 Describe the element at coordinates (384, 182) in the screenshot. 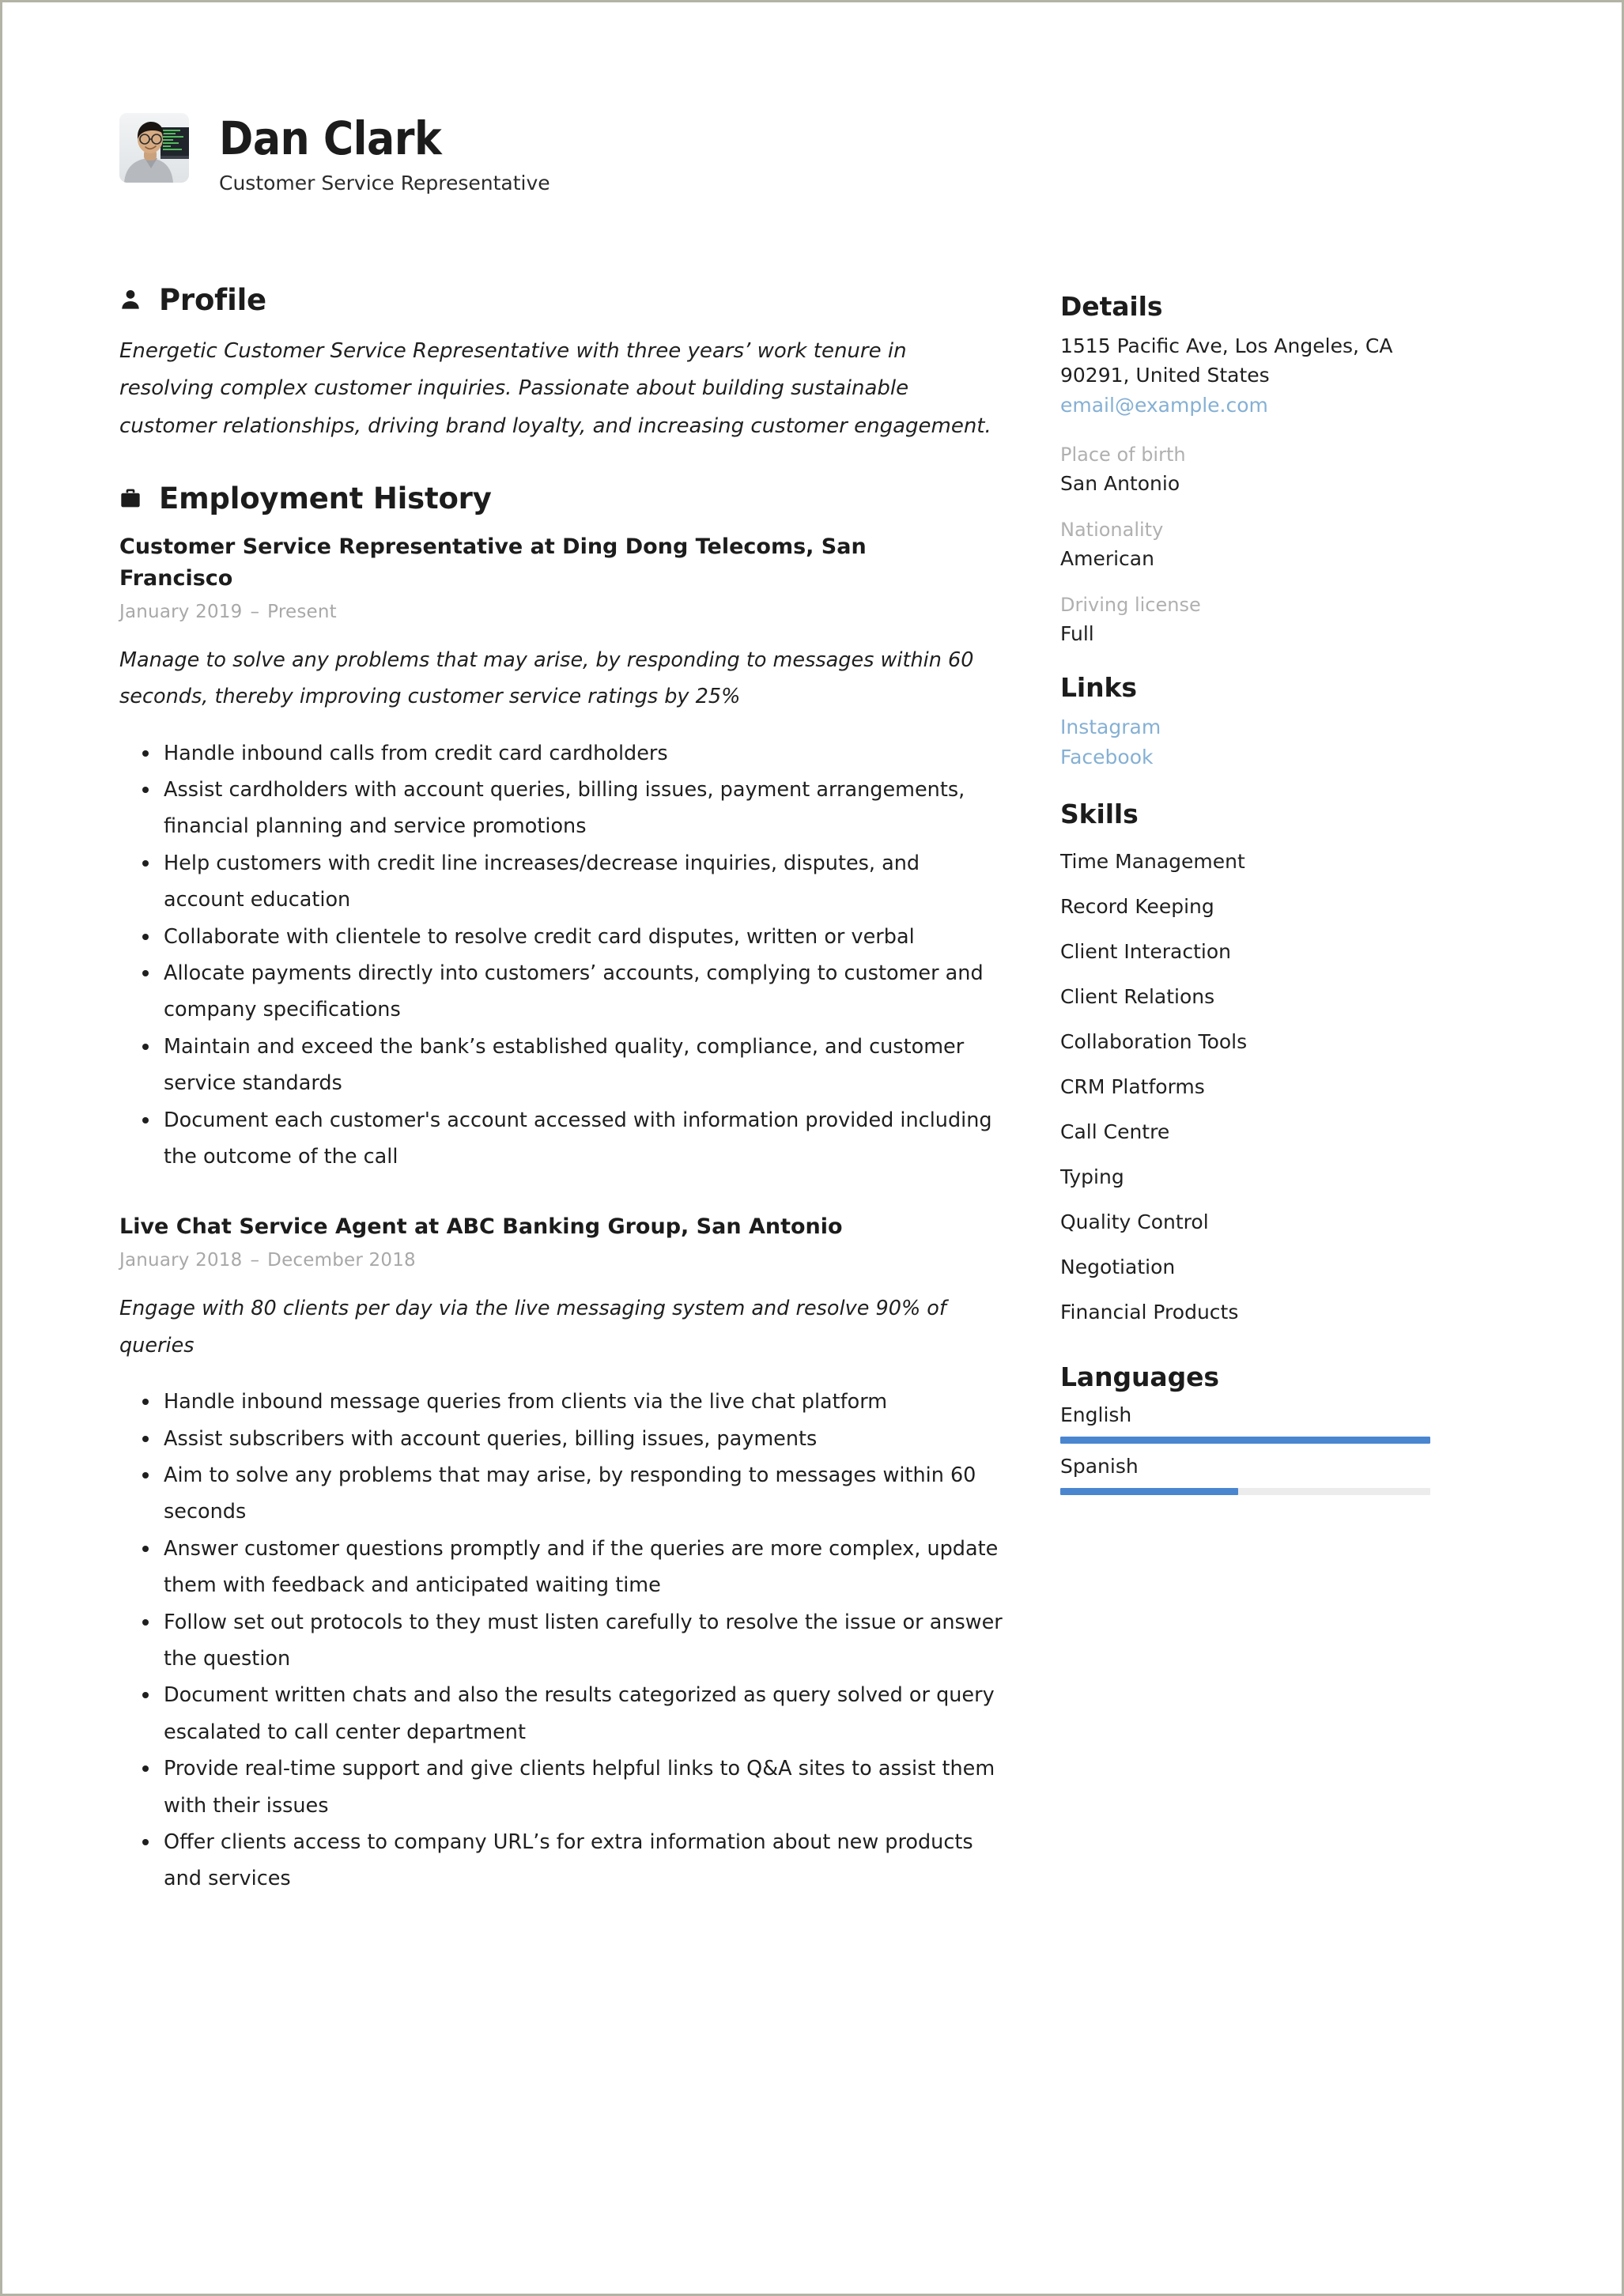

I see `job-title: Customer Service Representative` at that location.